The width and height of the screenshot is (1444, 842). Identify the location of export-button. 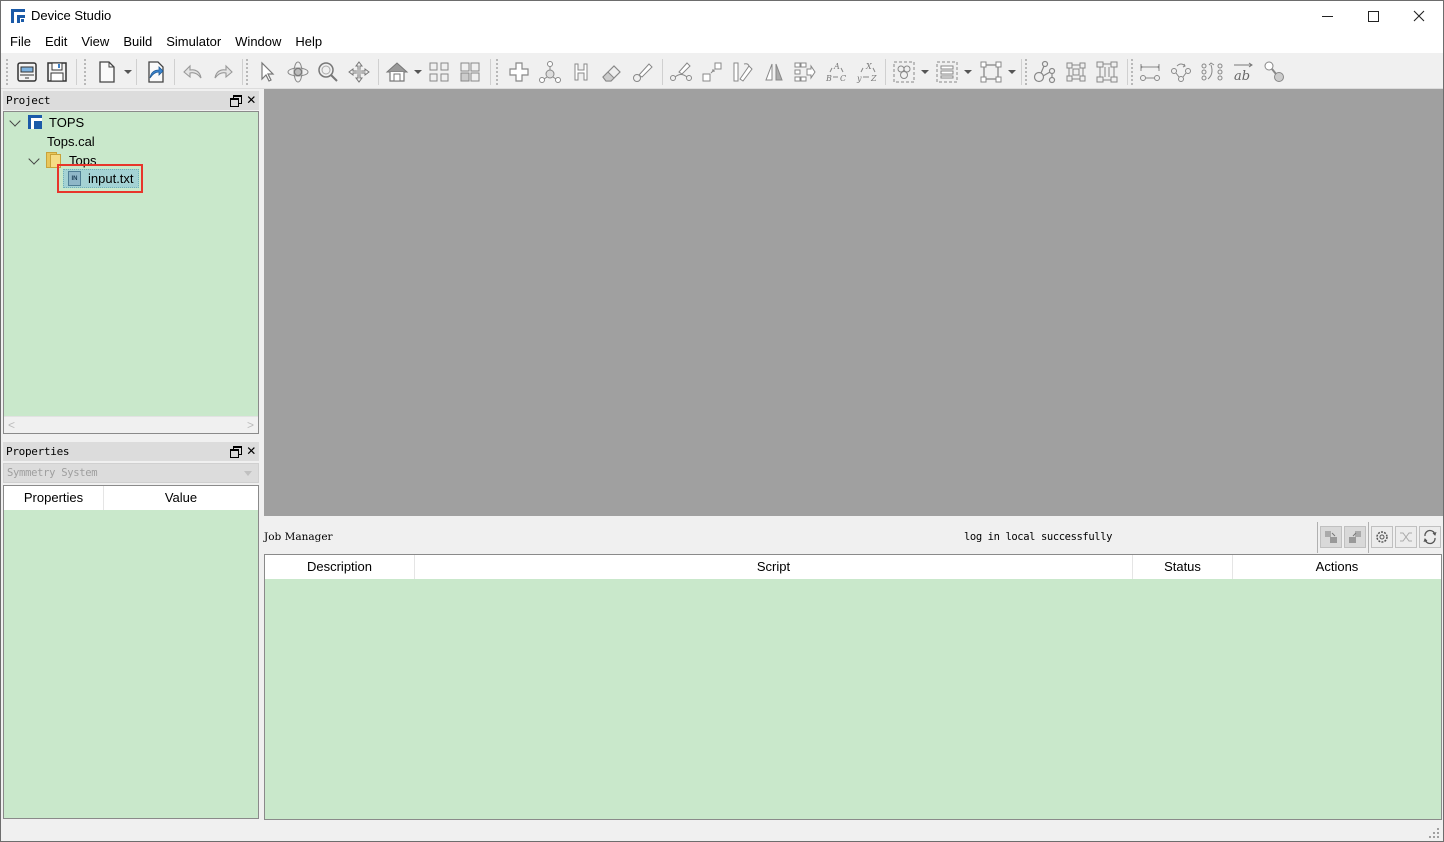
(156, 72).